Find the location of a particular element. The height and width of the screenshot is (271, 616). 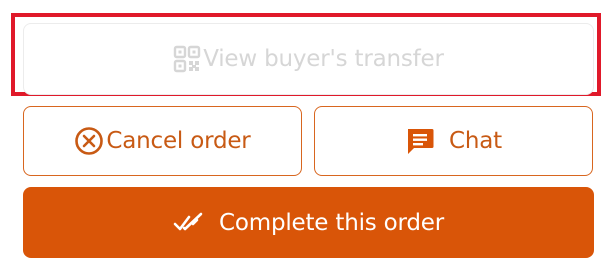

cancel-order-label: Cancel order is located at coordinates (178, 141).